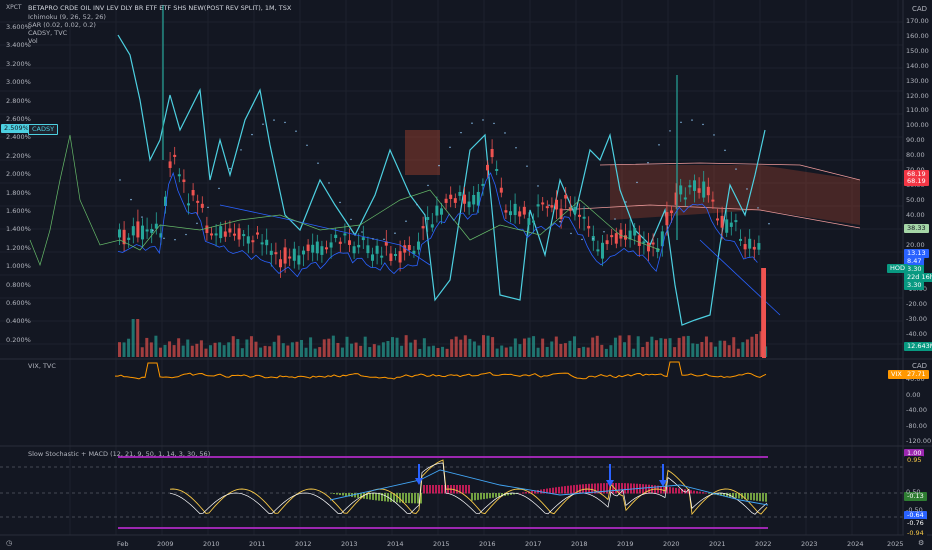 This screenshot has height=550, width=932. What do you see at coordinates (62, 25) in the screenshot?
I see `indicator-sar: SAR (0.02, 0.02, 0.2)` at bounding box center [62, 25].